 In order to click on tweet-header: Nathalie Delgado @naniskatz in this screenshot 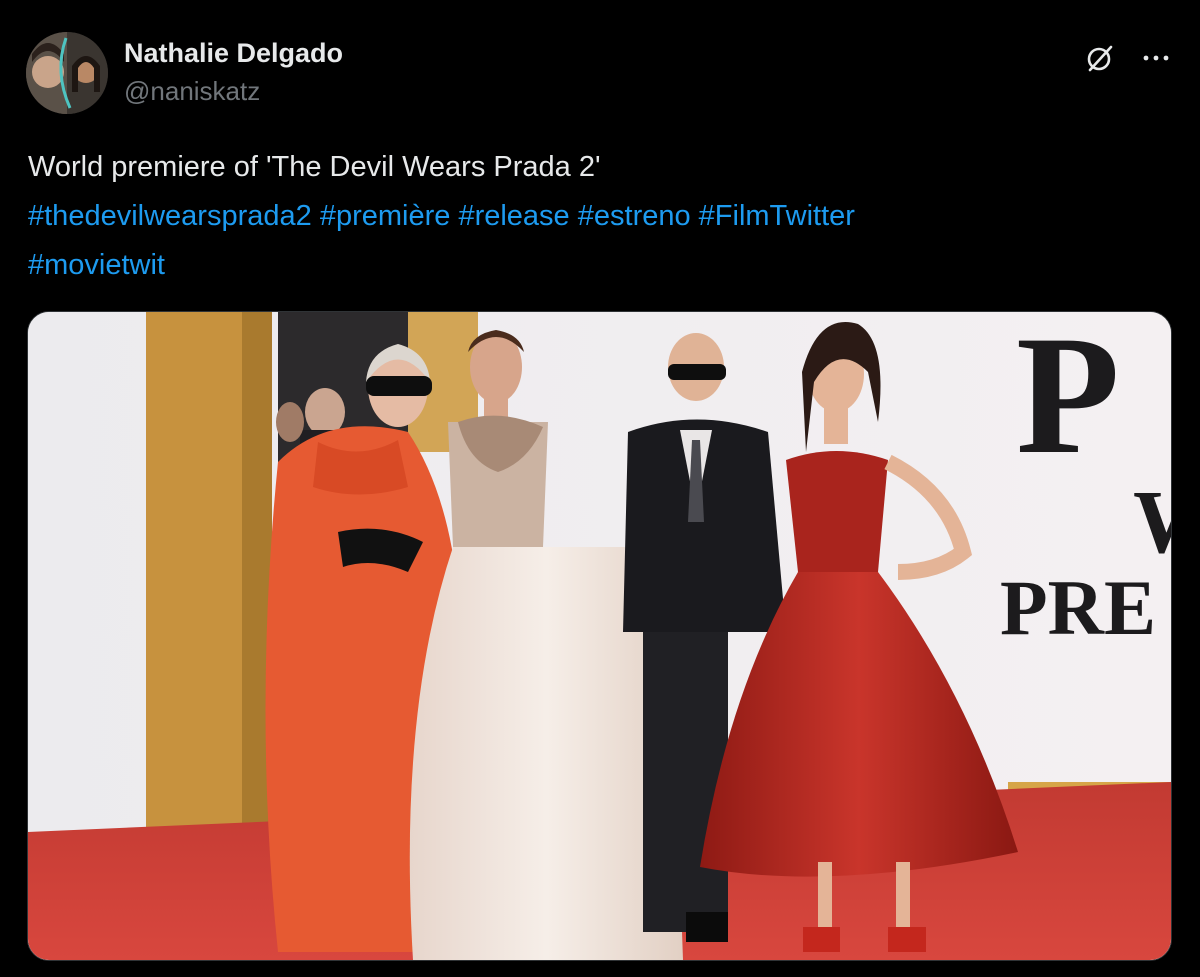, I will do `click(600, 75)`.